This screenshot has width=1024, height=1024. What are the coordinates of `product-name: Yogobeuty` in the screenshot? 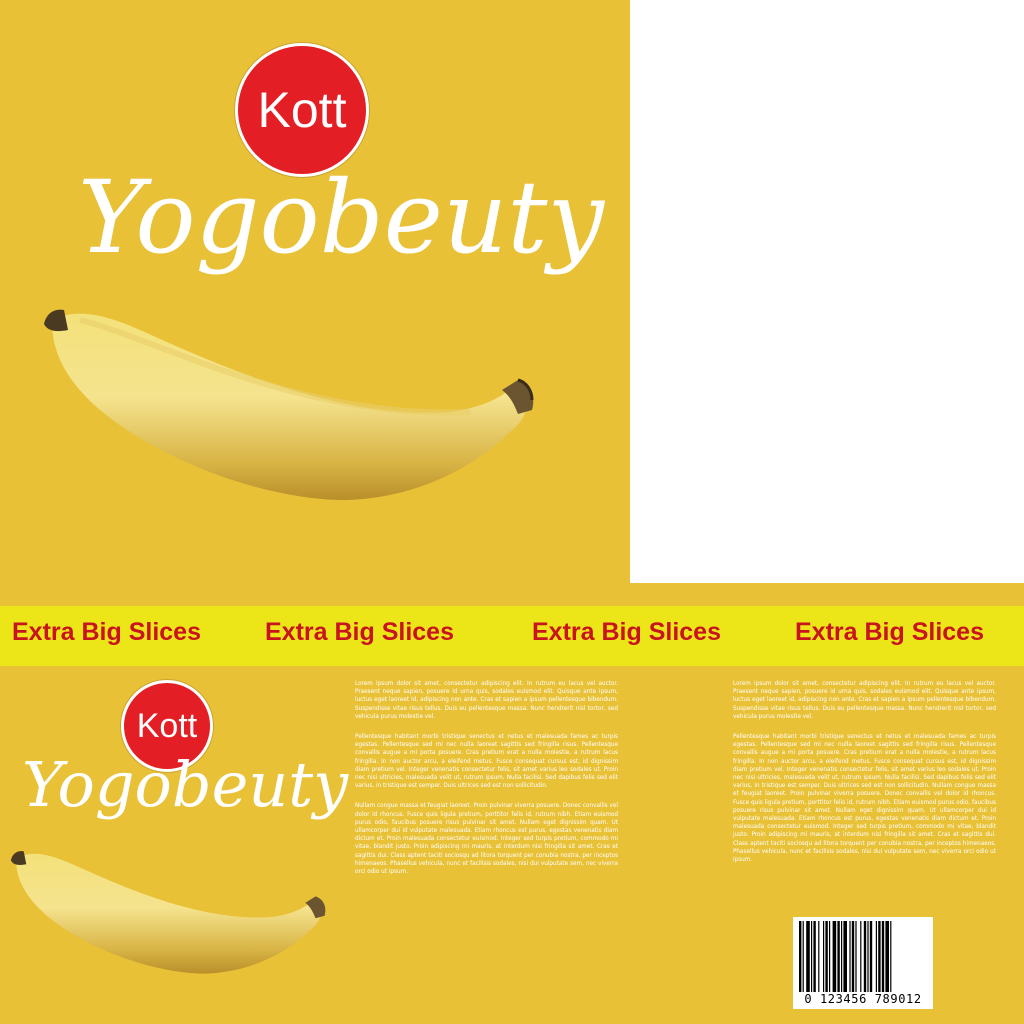 It's located at (341, 217).